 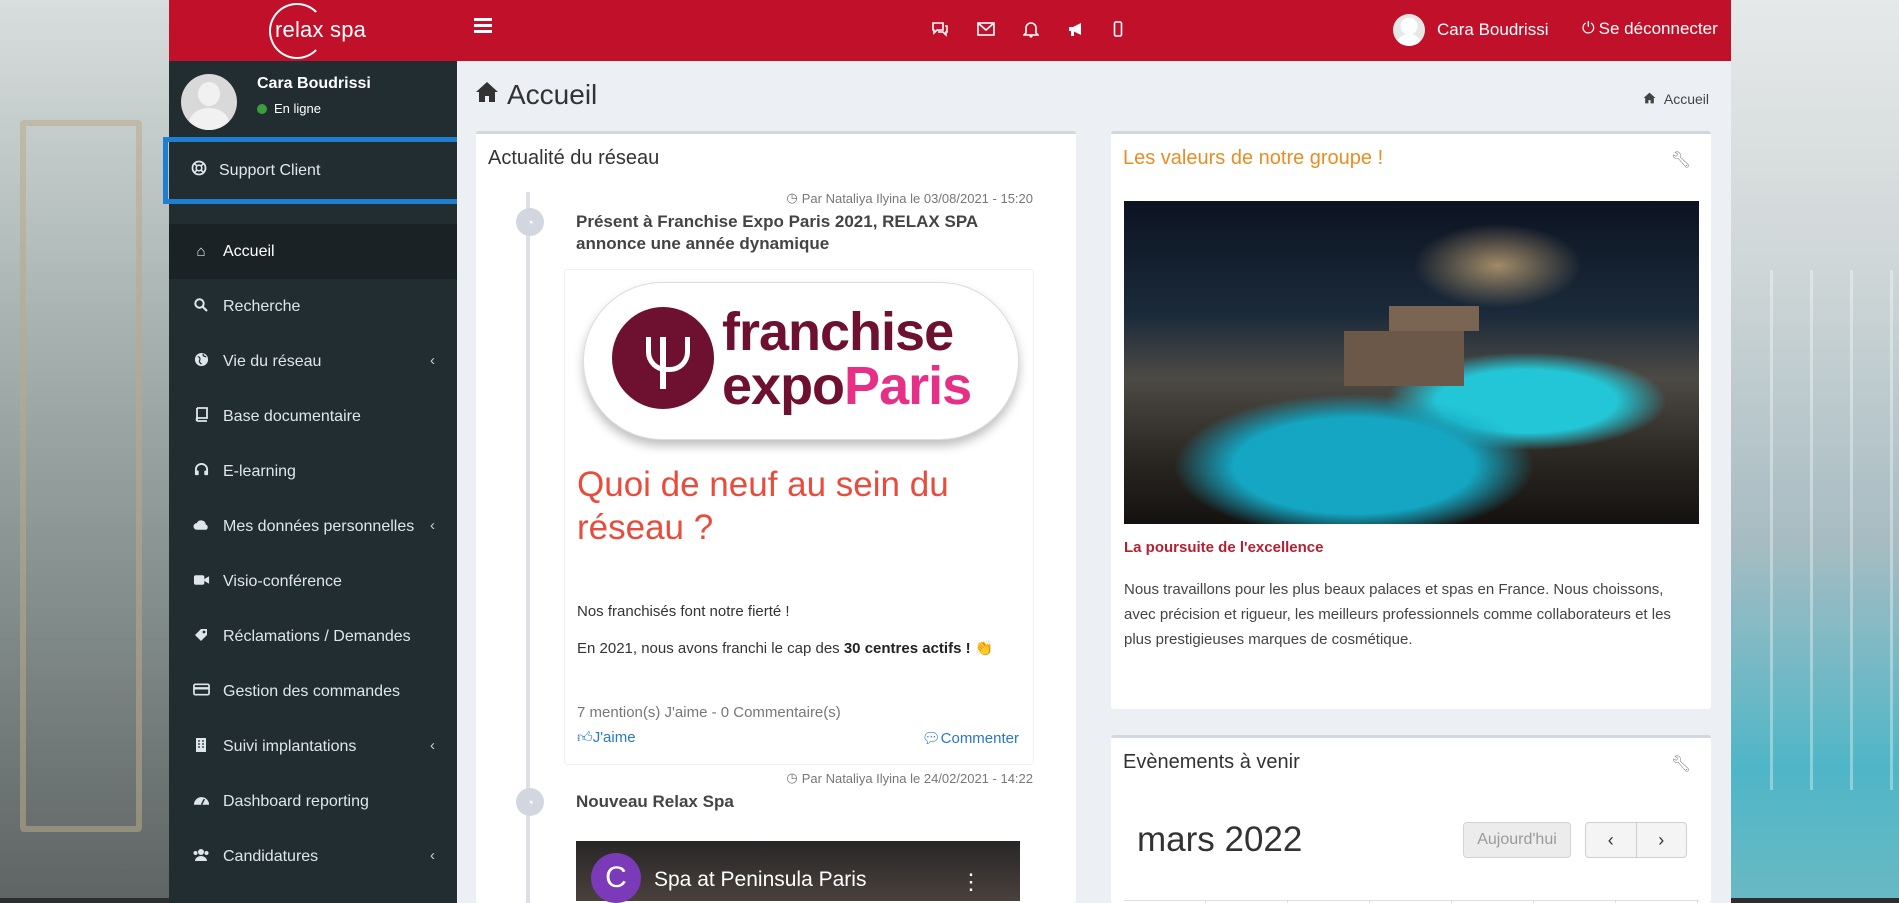 What do you see at coordinates (262, 306) in the screenshot?
I see `sidebar-item-label: Recherche` at bounding box center [262, 306].